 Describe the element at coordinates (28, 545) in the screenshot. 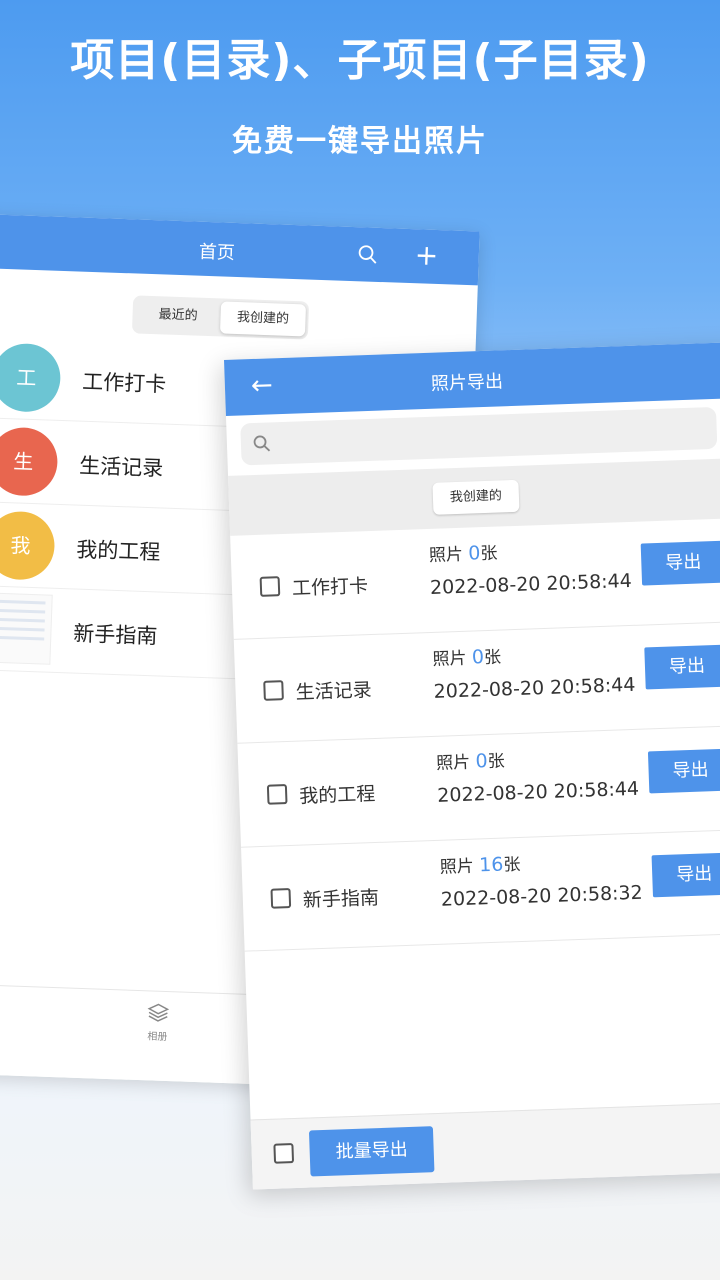

I see `avatar: 我` at that location.